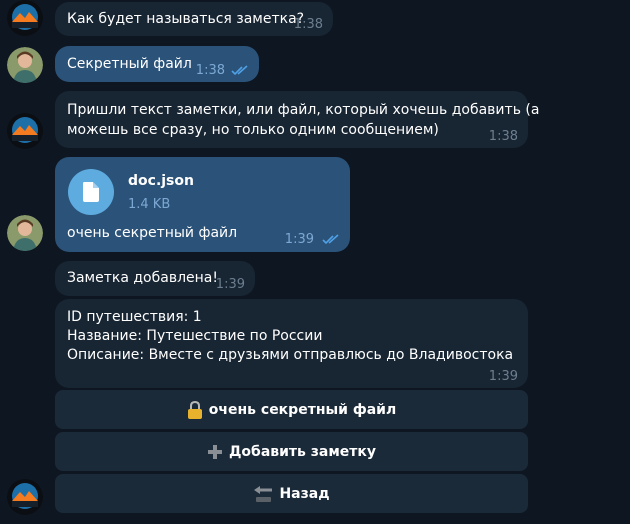 This screenshot has height=524, width=630. I want to click on file-icon, so click(91, 192).